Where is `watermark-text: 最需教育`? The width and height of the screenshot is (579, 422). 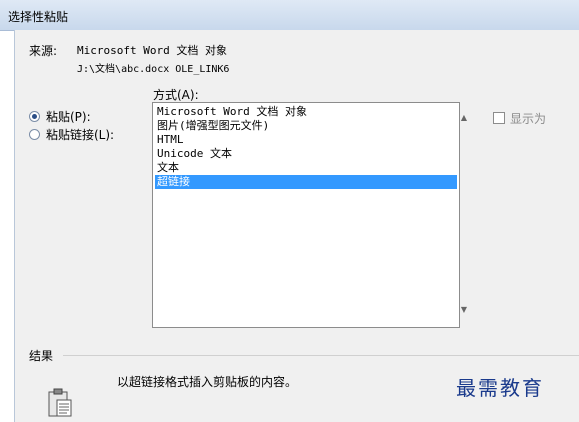 watermark-text: 最需教育 is located at coordinates (500, 388).